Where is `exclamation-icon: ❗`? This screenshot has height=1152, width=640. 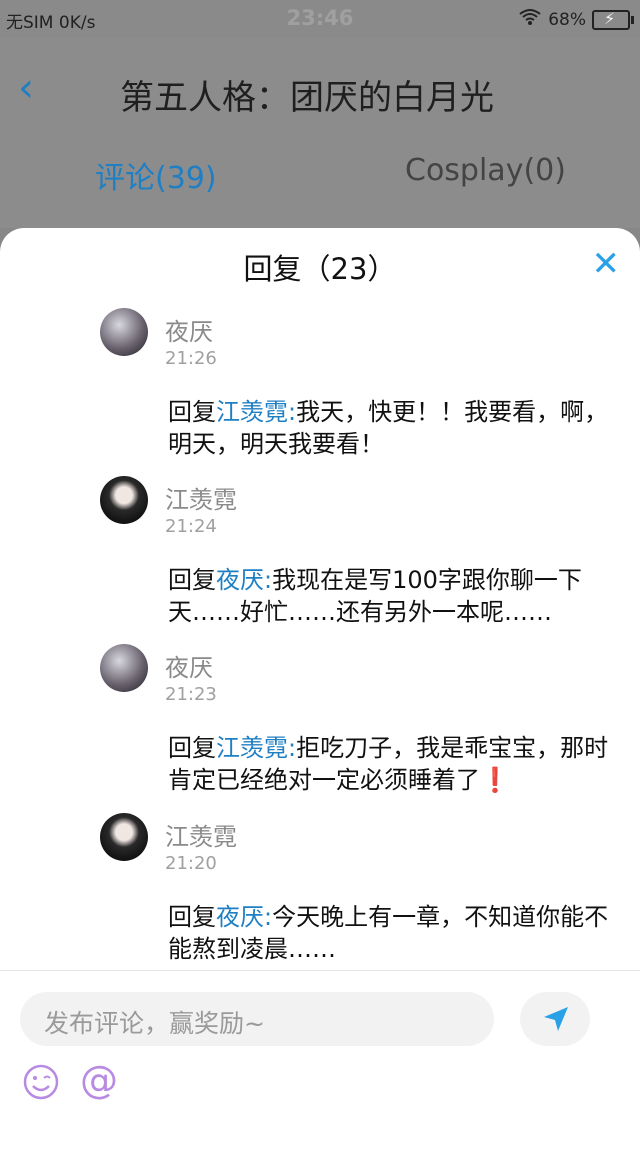 exclamation-icon: ❗ is located at coordinates (495, 780).